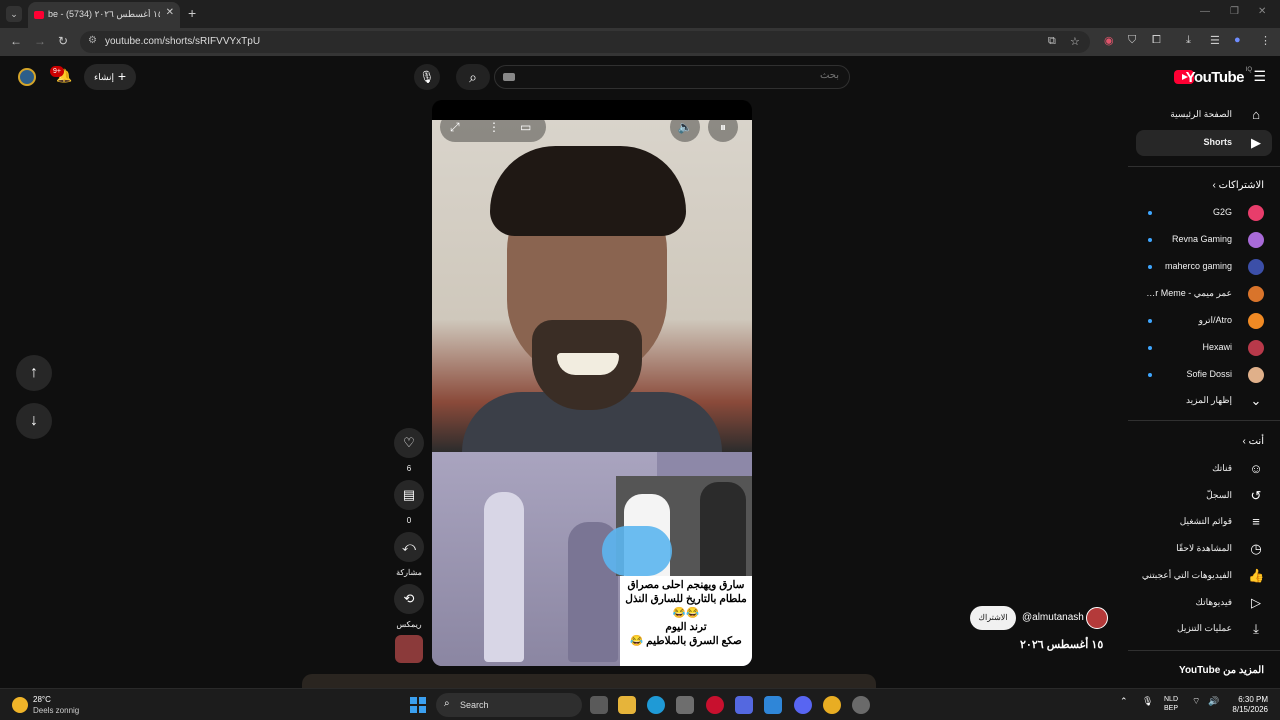  What do you see at coordinates (1052, 41) in the screenshot?
I see `cast-icon: ⧉` at bounding box center [1052, 41].